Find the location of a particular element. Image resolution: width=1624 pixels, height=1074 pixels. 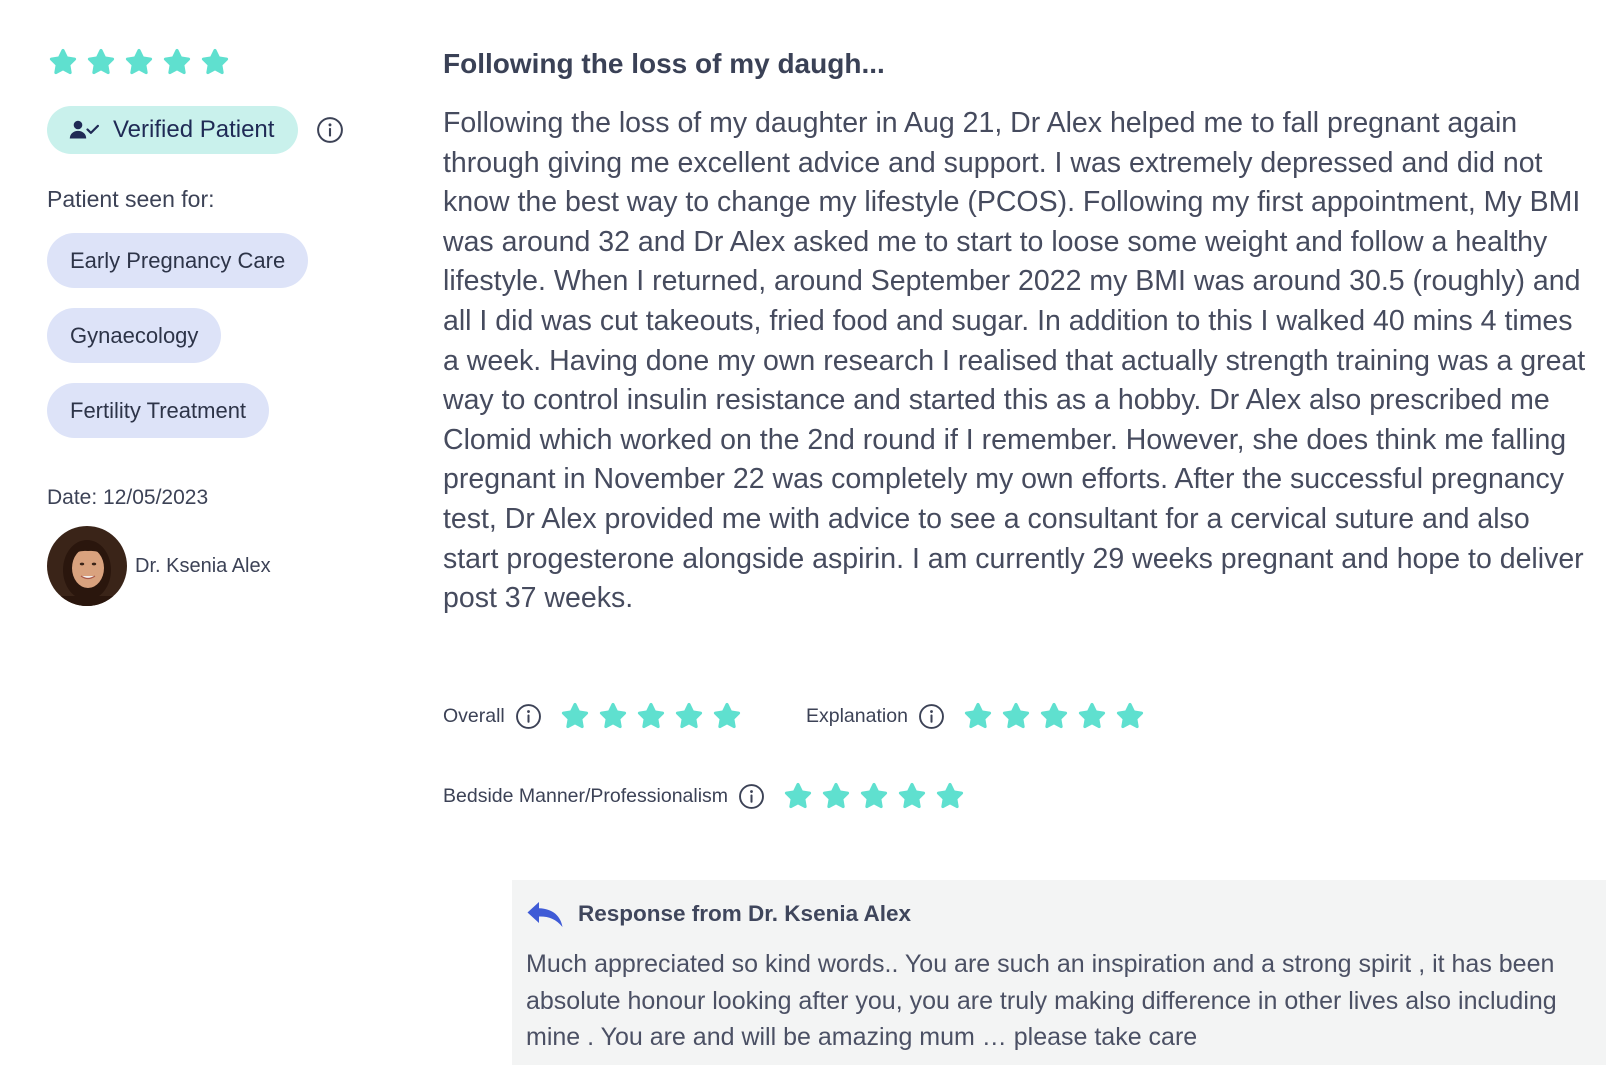

response-title: Response from Dr. Ksenia Alex is located at coordinates (745, 913).